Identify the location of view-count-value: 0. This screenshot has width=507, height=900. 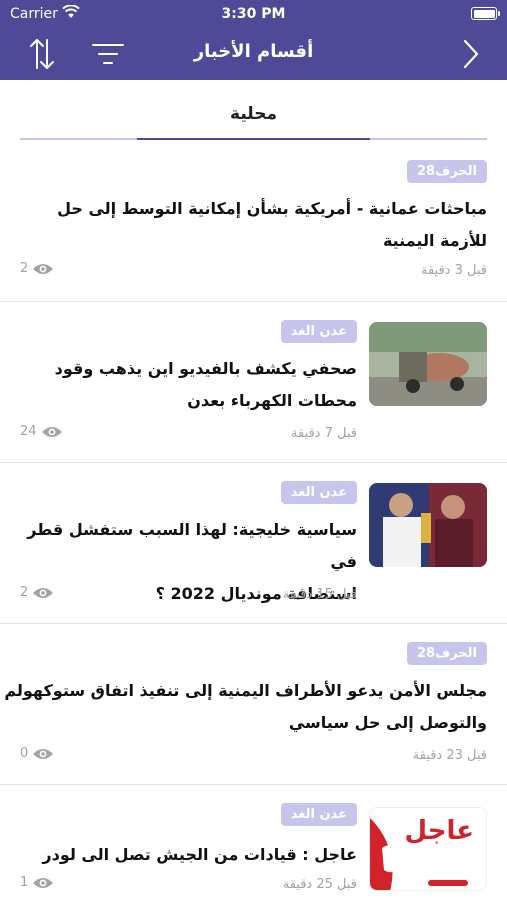
(24, 753).